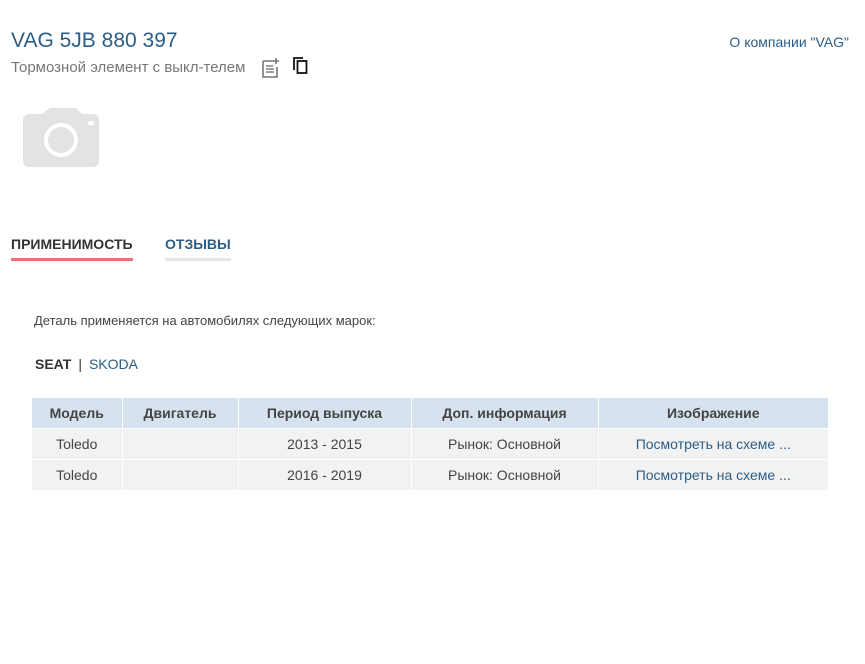 The image size is (865, 664). Describe the element at coordinates (86, 364) in the screenshot. I see `brand-list: SEAT | SKODA` at that location.